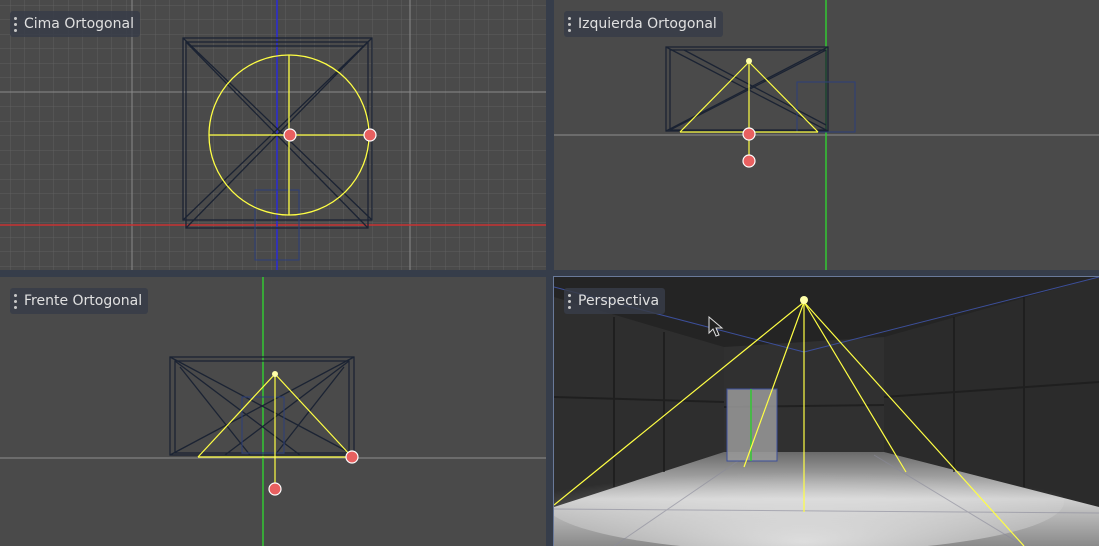 This screenshot has height=546, width=1099. What do you see at coordinates (619, 301) in the screenshot?
I see `viewport-title: Perspectiva` at bounding box center [619, 301].